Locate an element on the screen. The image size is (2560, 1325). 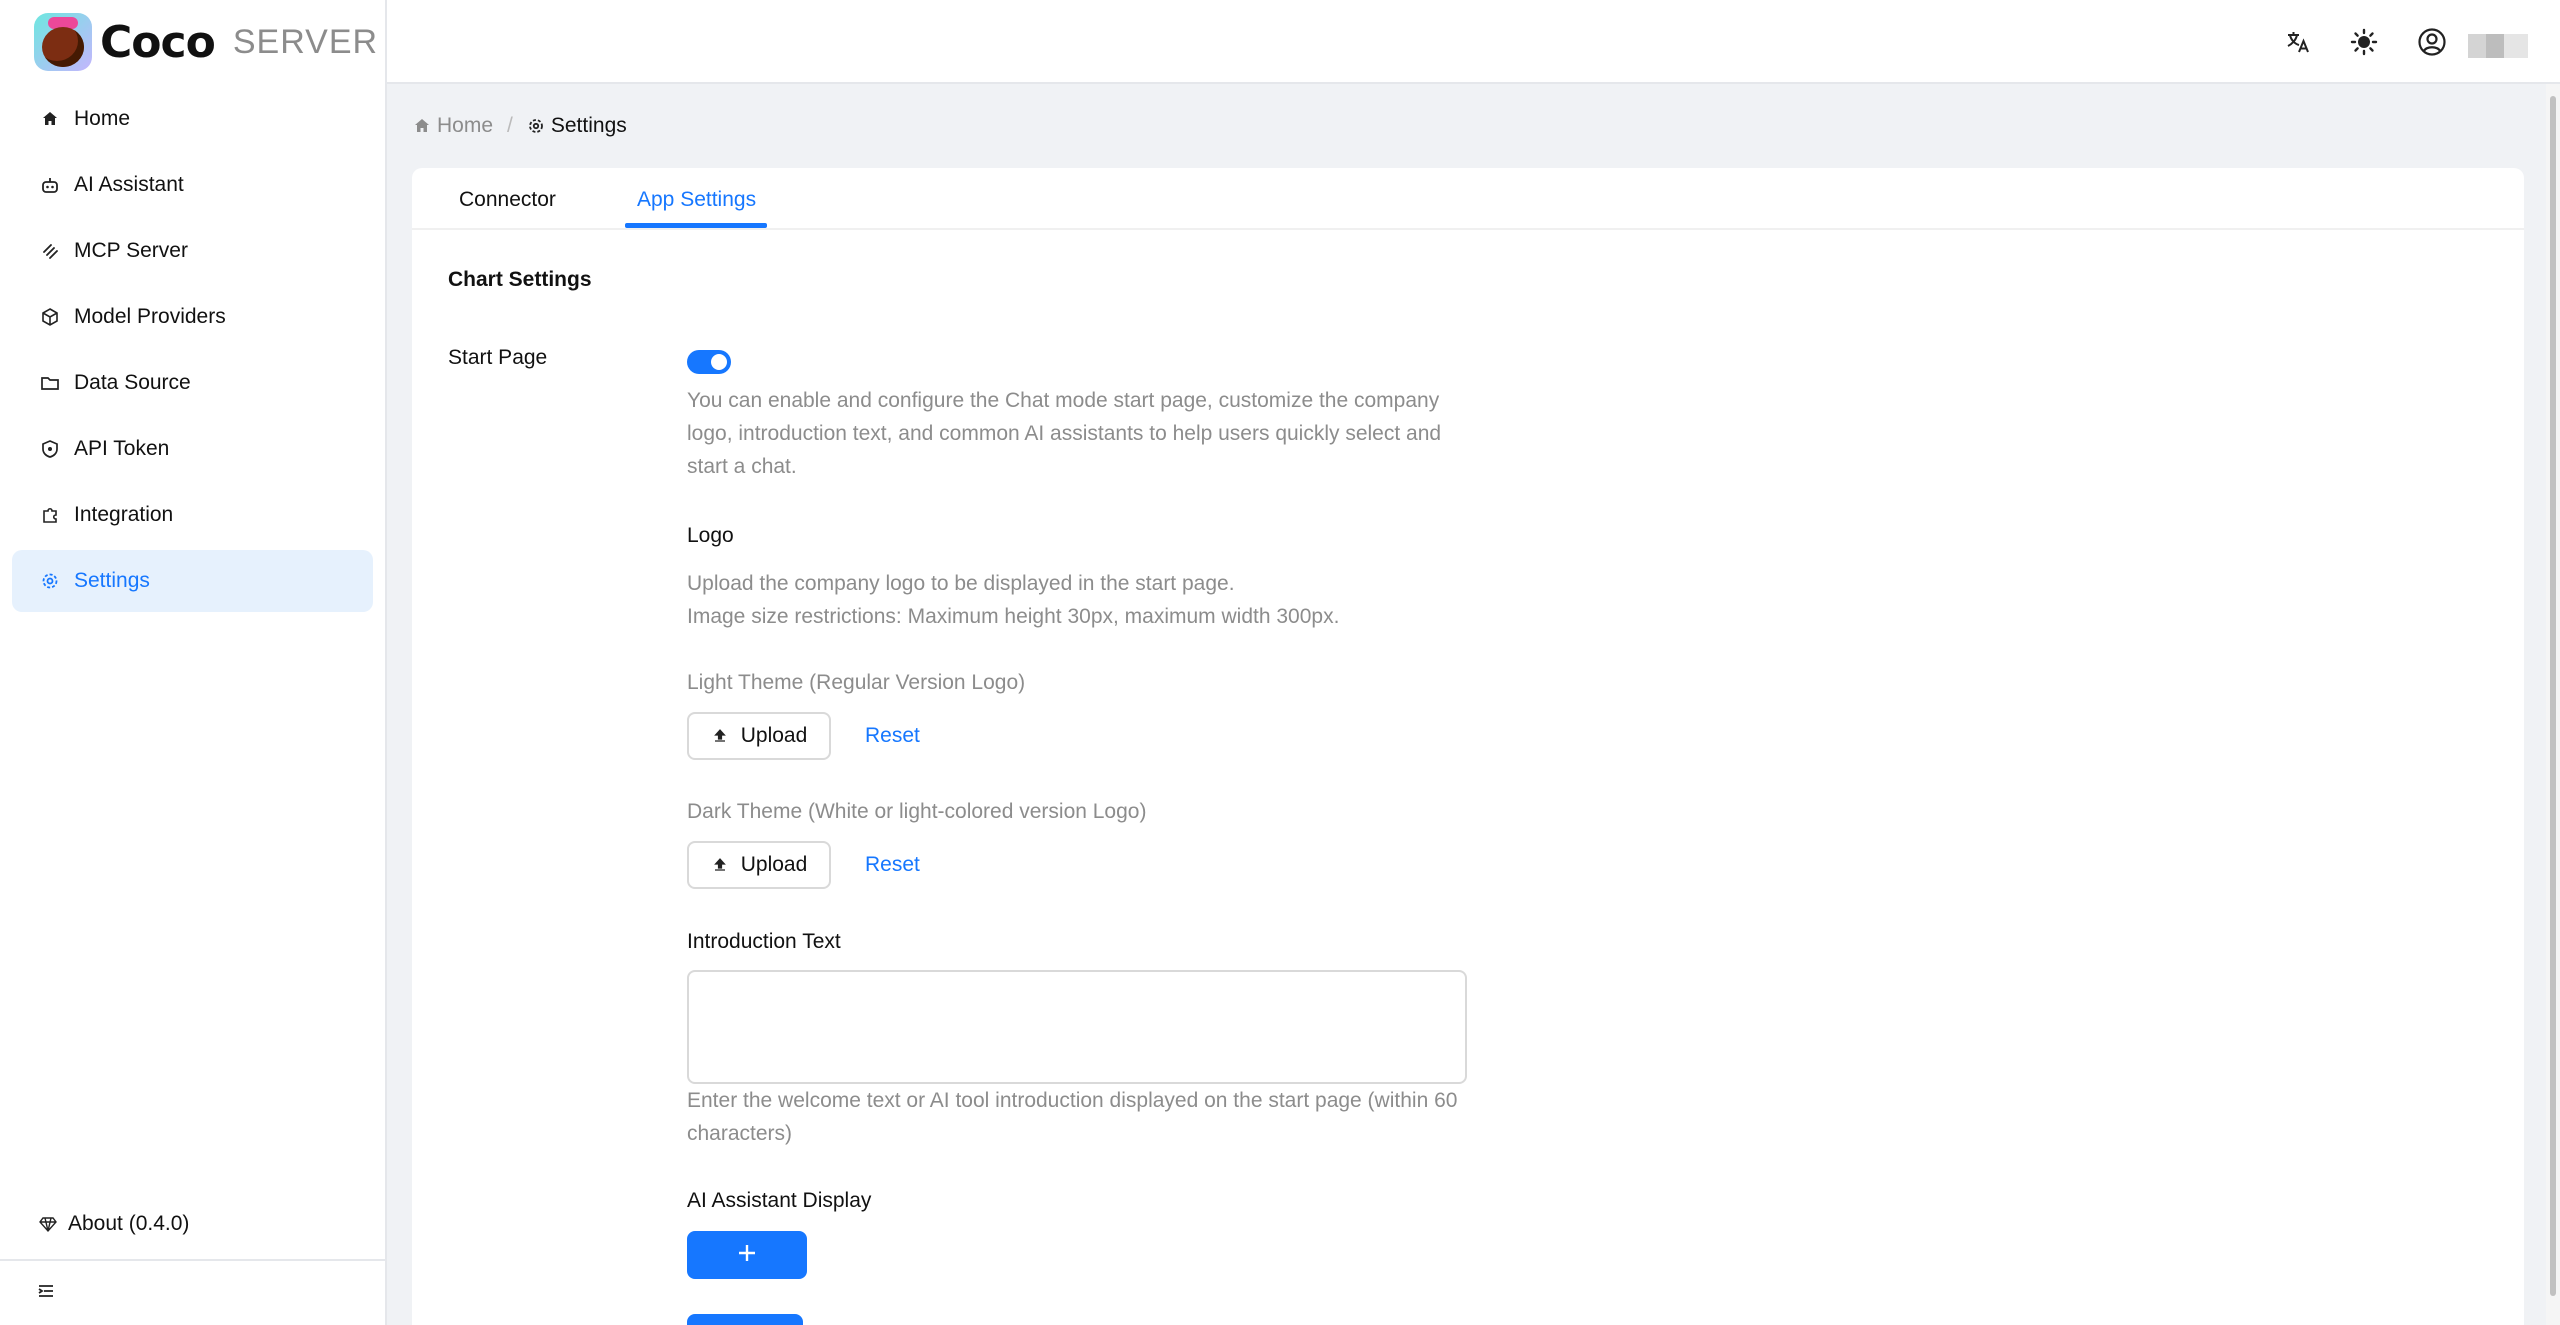
sidebar-item-api-token: API Token is located at coordinates (192, 449).